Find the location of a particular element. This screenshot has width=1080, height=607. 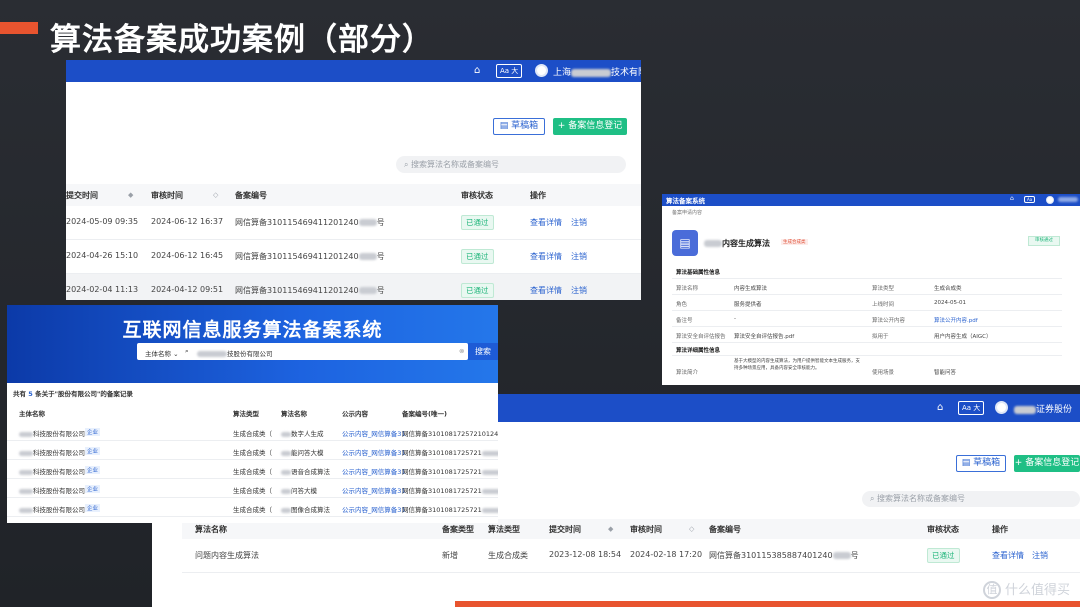

algo-title: 内容生成算法 is located at coordinates (737, 243).